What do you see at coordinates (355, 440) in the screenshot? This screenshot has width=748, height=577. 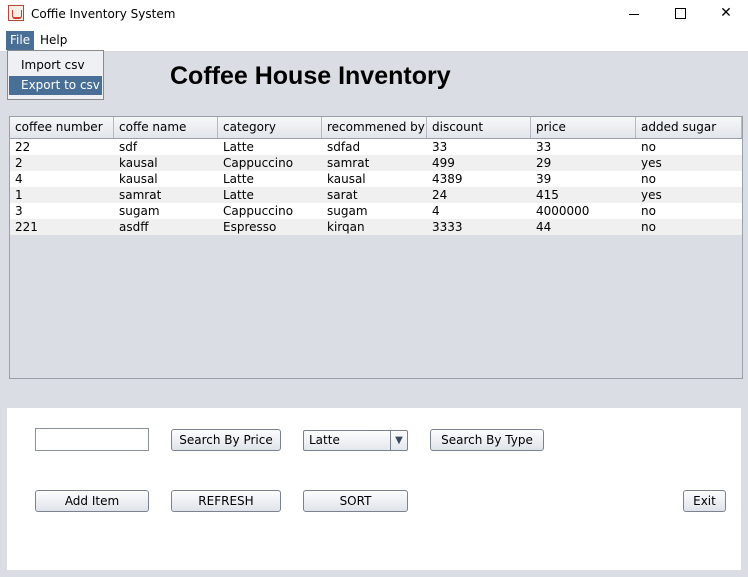 I see `category-select: Latte ▼` at bounding box center [355, 440].